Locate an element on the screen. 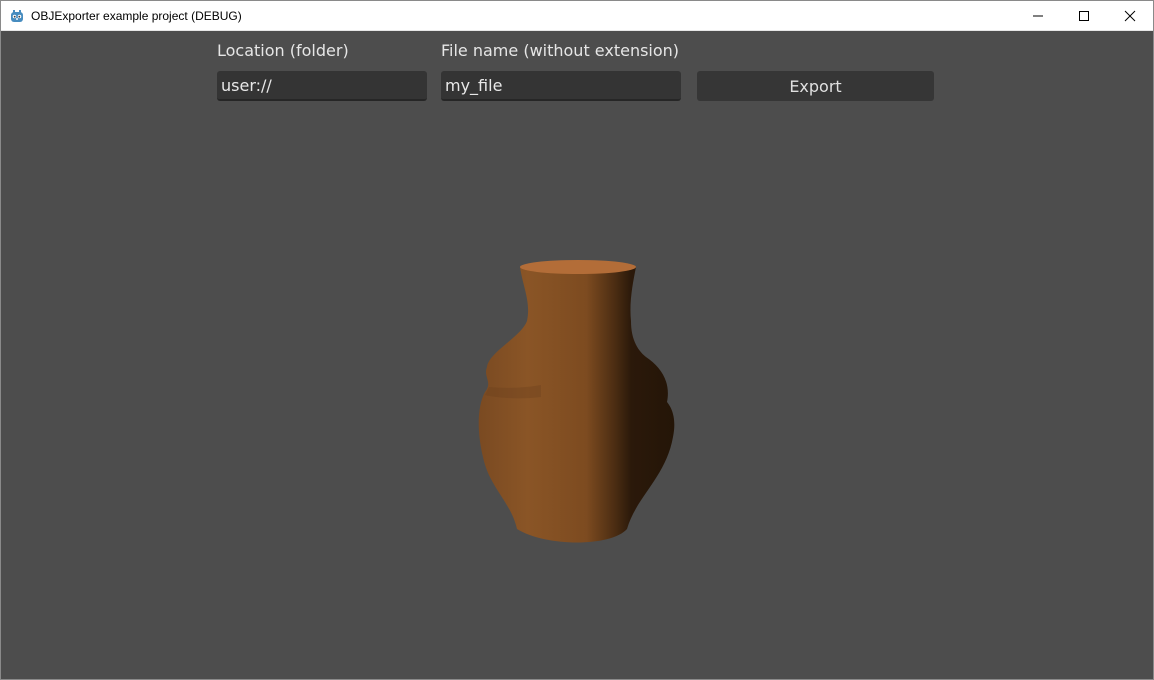 The image size is (1154, 680). window-title: OBJExporter example project (DEBUG) is located at coordinates (136, 15).